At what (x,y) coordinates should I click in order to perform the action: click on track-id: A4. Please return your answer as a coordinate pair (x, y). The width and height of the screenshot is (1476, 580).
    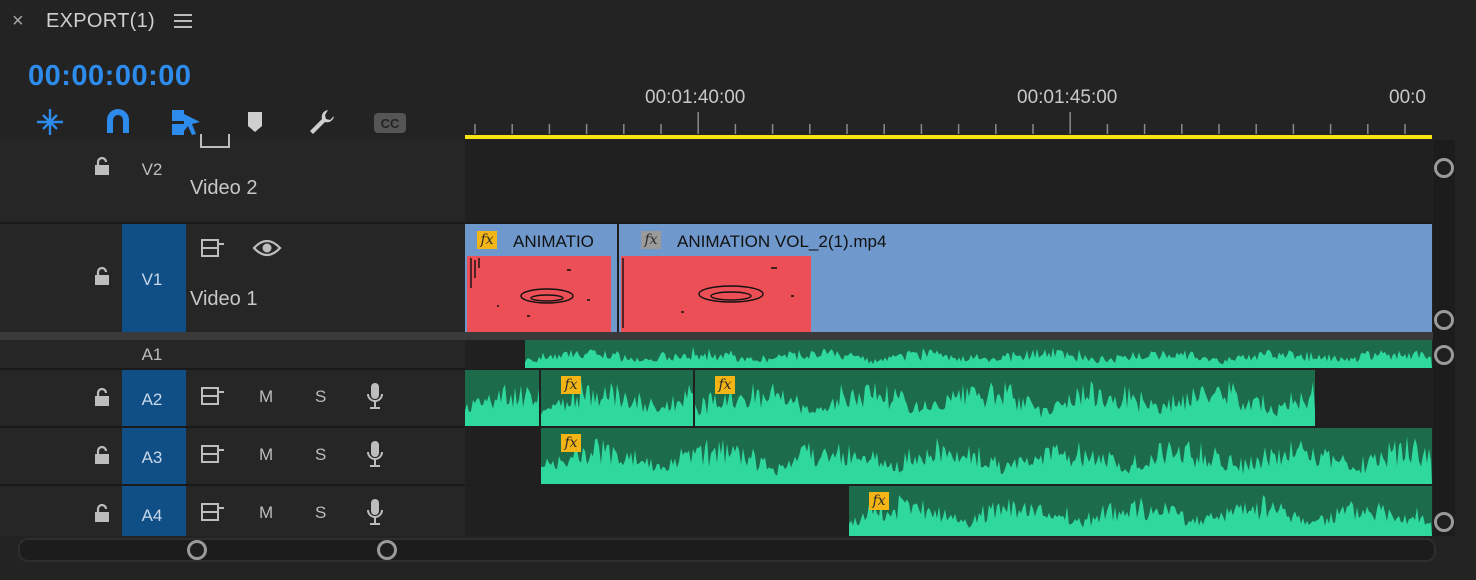
    Looking at the image, I should click on (152, 515).